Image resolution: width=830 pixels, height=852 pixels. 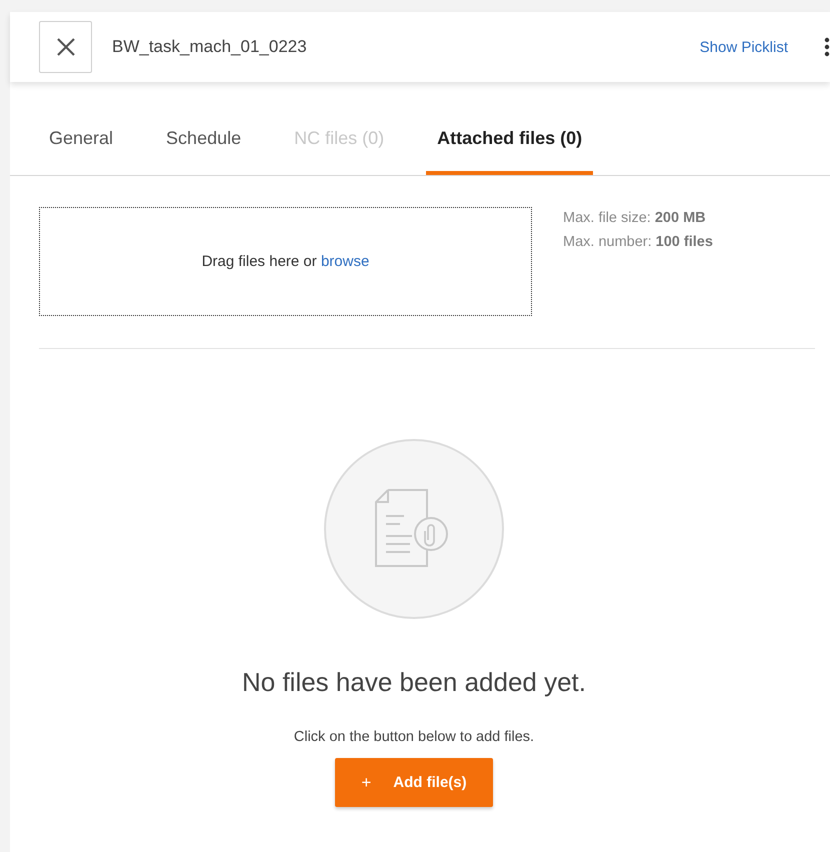 I want to click on empty-state-heading: No files have been added yet., so click(x=414, y=682).